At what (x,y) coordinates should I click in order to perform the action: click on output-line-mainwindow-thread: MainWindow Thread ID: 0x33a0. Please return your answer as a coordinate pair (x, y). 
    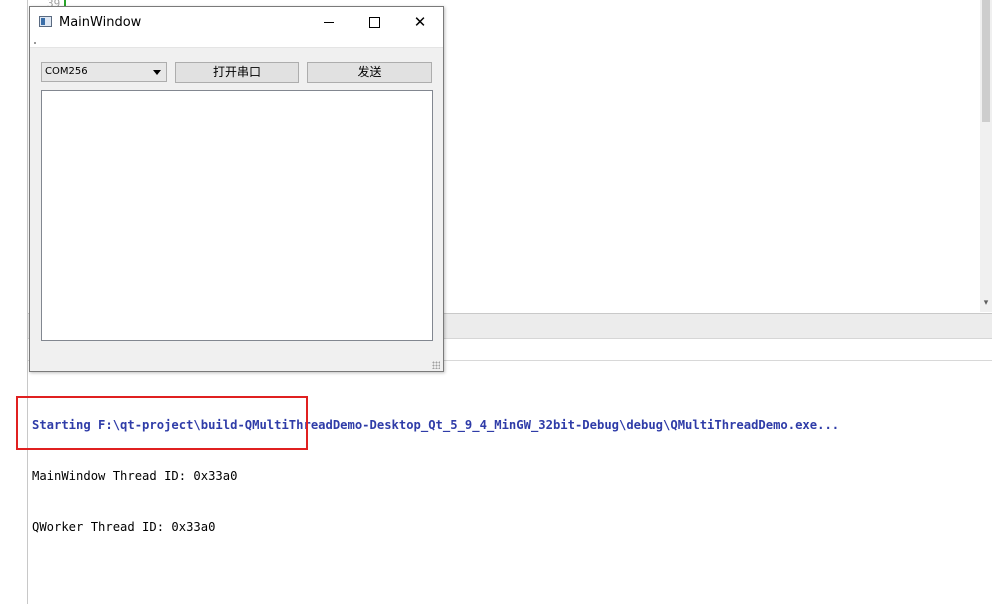
    Looking at the image, I should click on (135, 476).